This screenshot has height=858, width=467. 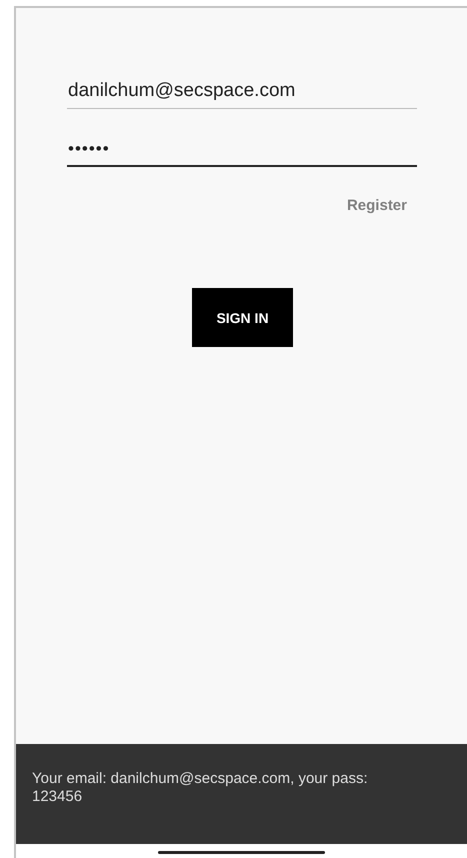 I want to click on email-field: danilchum@secspace.com, so click(x=242, y=94).